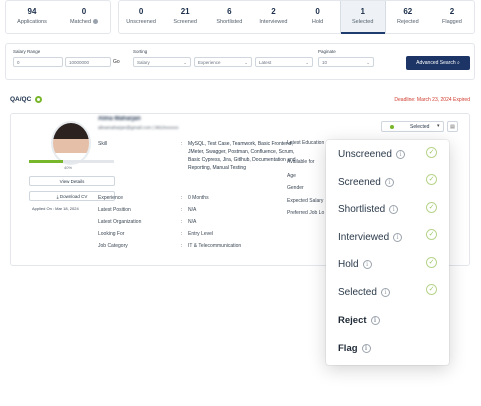 The height and width of the screenshot is (406, 481). What do you see at coordinates (273, 17) in the screenshot?
I see `tab-interviewed: 2 Interviewed` at bounding box center [273, 17].